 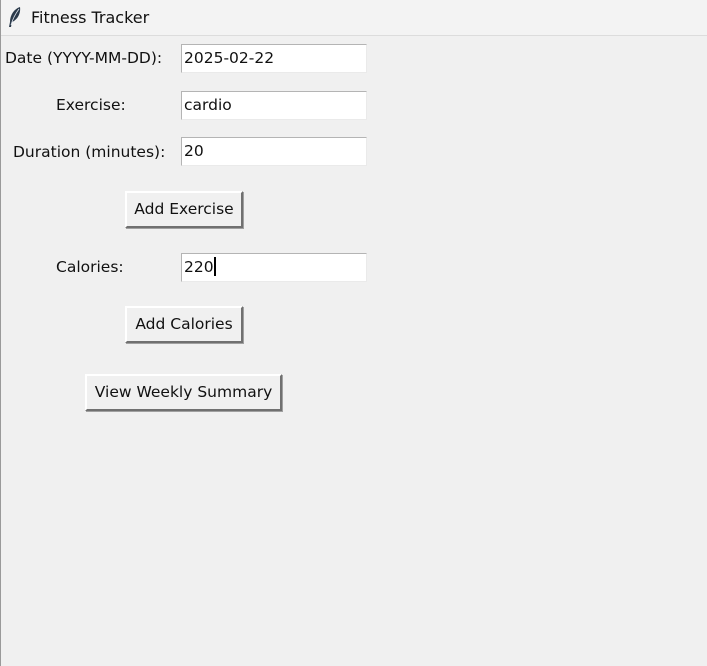 I want to click on text-cursor, so click(x=214, y=266).